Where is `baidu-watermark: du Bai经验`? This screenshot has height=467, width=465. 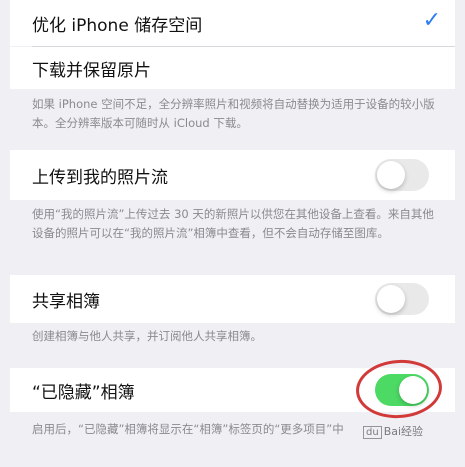
baidu-watermark: du Bai经验 is located at coordinates (393, 431).